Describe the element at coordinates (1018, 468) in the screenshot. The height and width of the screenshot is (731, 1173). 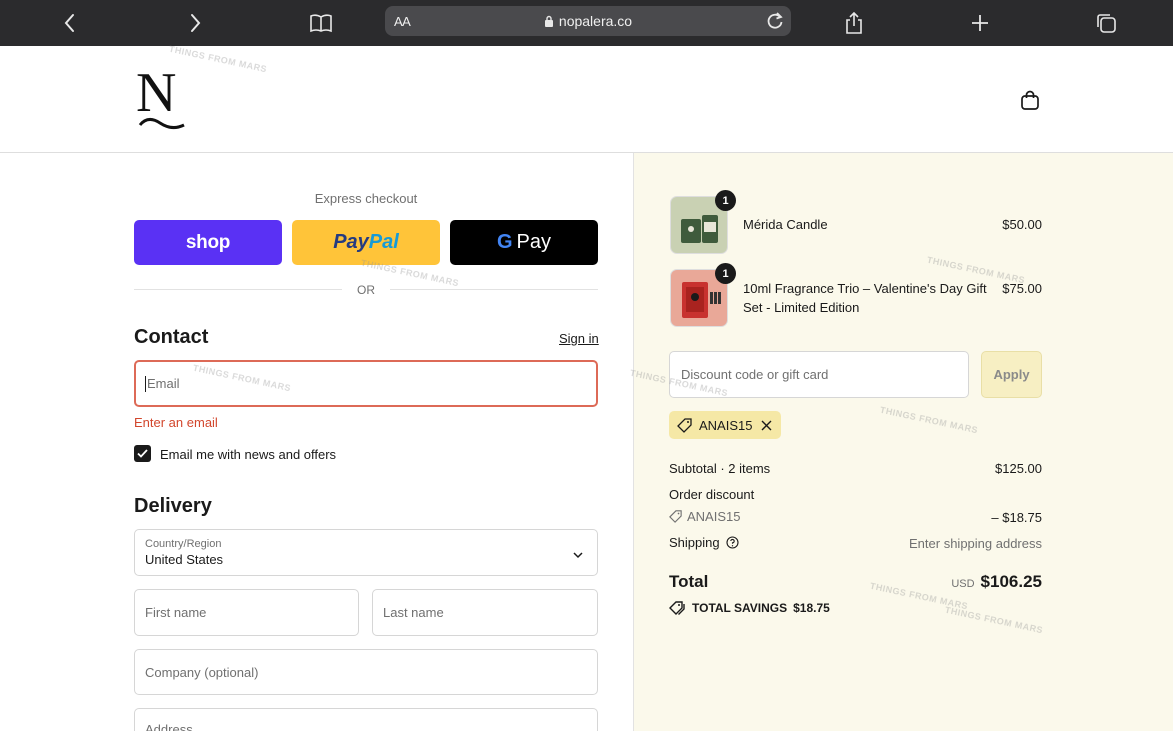
I see `subtotal-value: $125.00` at that location.